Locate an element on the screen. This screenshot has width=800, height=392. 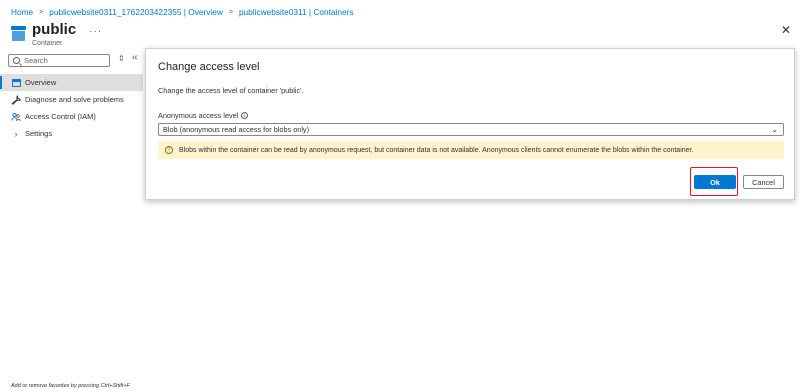
resource-header: public Container ··· is located at coordinates (56, 35).